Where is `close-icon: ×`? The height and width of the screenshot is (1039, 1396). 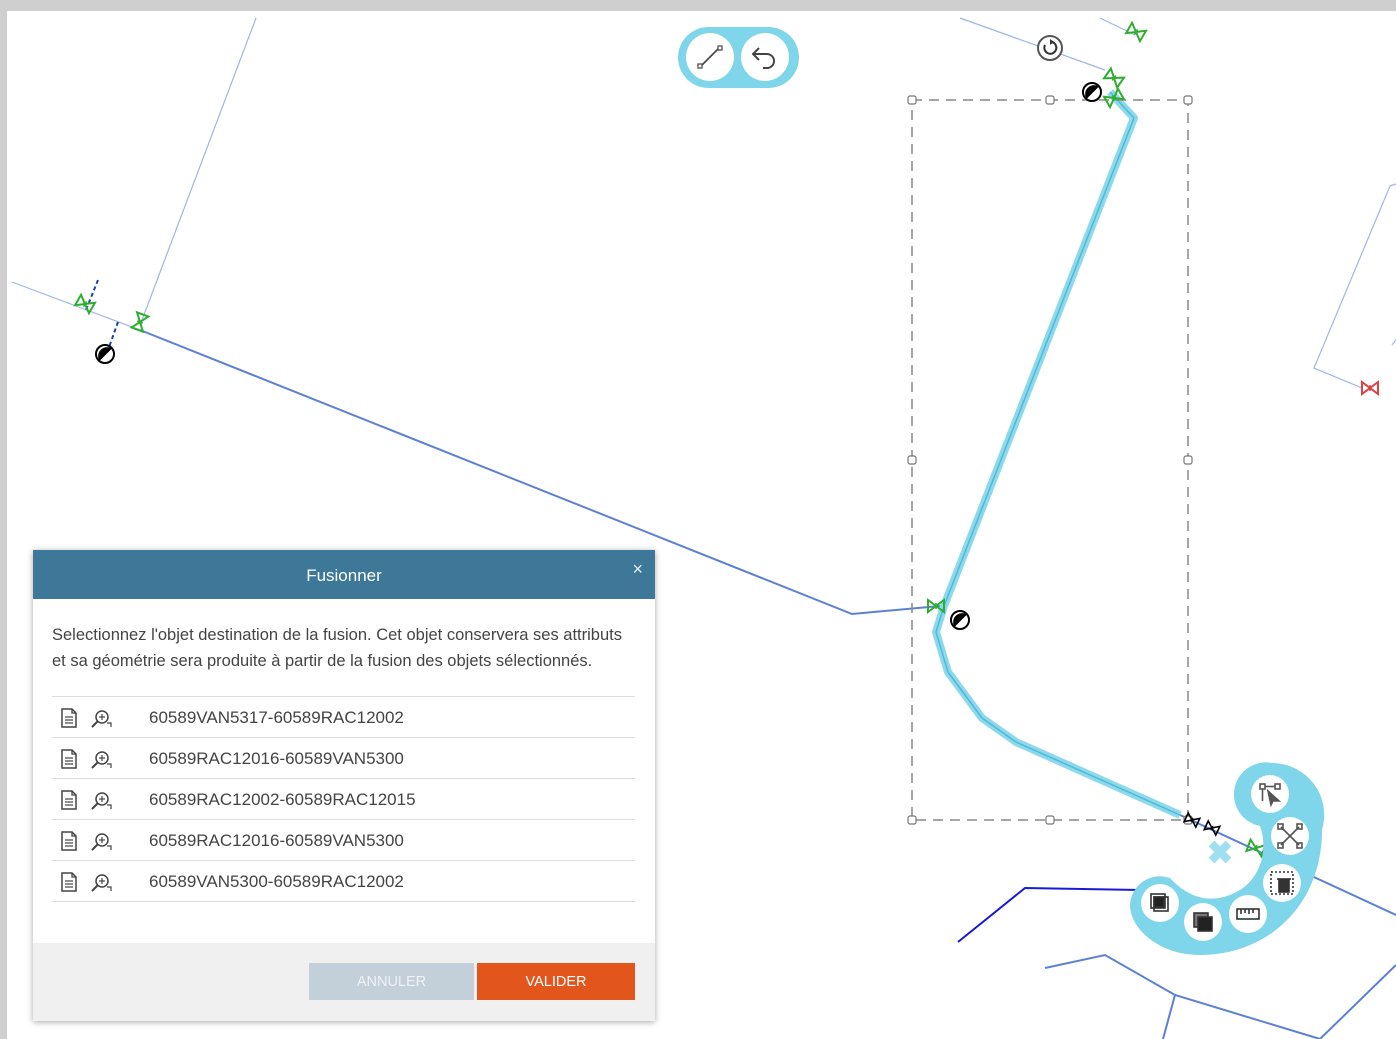
close-icon: × is located at coordinates (637, 569).